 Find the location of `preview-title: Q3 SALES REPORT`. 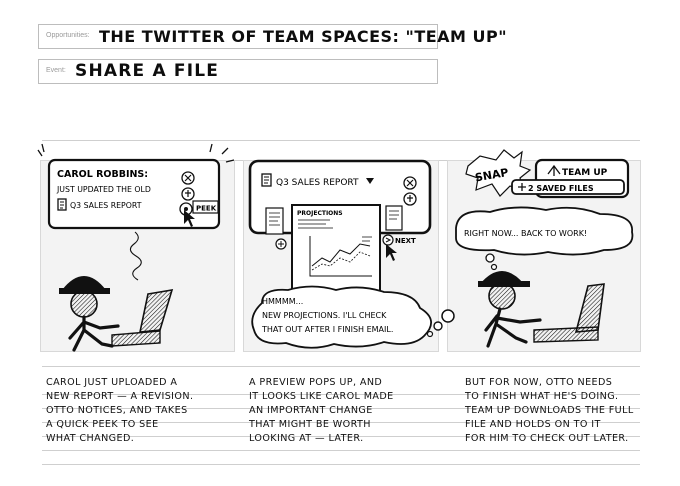

preview-title: Q3 SALES REPORT is located at coordinates (317, 183).